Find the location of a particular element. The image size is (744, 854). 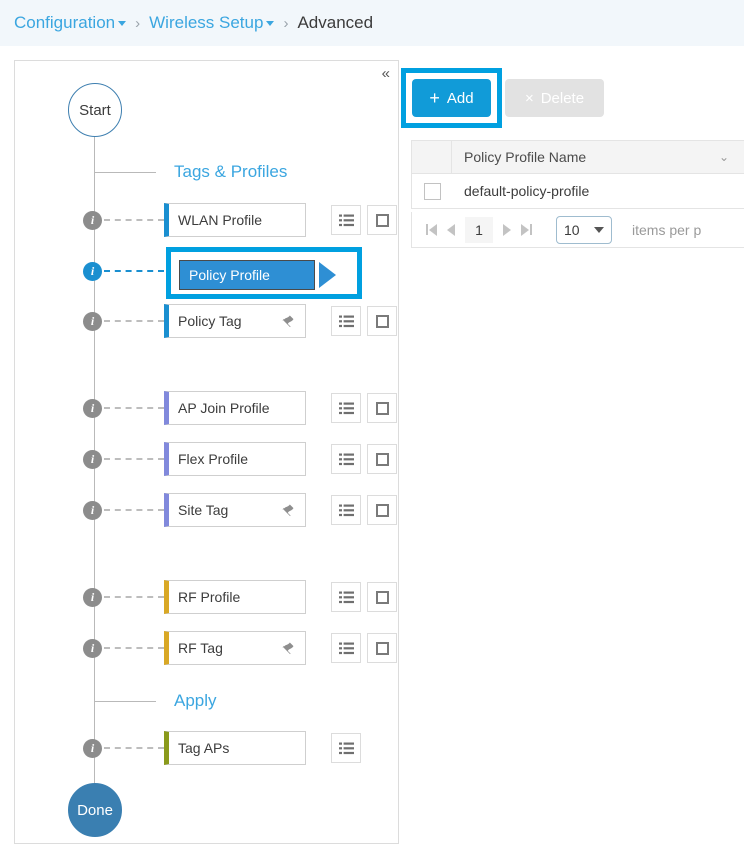

delete-button-label: Delete is located at coordinates (562, 98).